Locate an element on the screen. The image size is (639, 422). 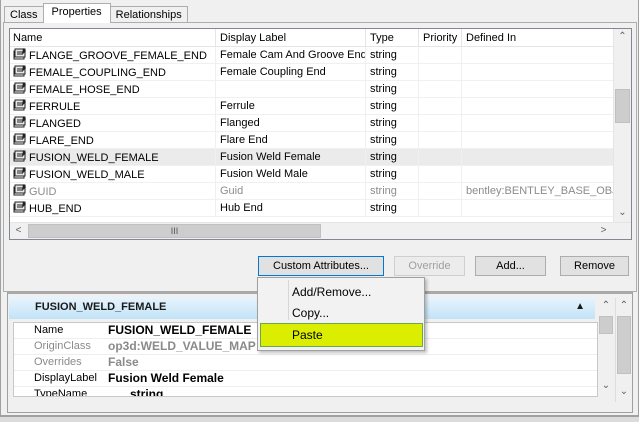
override-button: Override is located at coordinates (429, 266).